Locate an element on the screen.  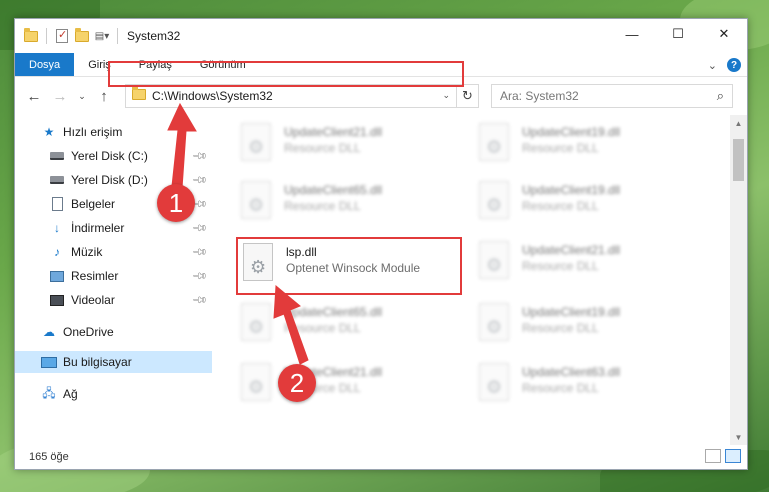
arrow-2-icon is located at coordinates (291, 324).